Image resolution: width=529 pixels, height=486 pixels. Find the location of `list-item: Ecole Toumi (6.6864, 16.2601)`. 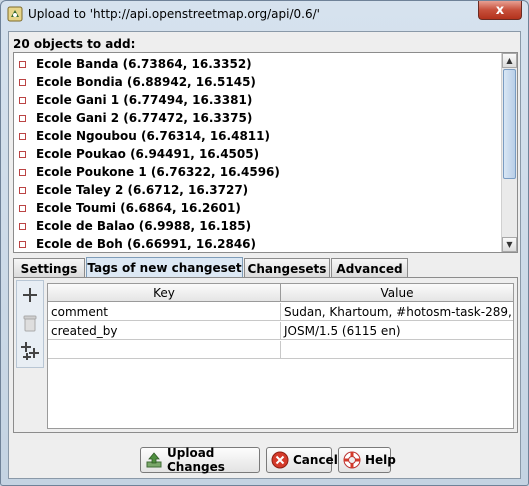

list-item: Ecole Toumi (6.6864, 16.2601) is located at coordinates (254, 208).